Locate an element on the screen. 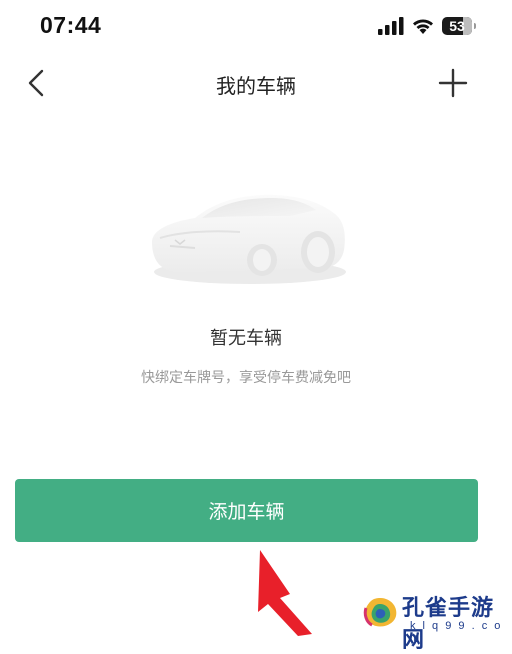  empty-state-title: 暂无车辆 is located at coordinates (246, 338).